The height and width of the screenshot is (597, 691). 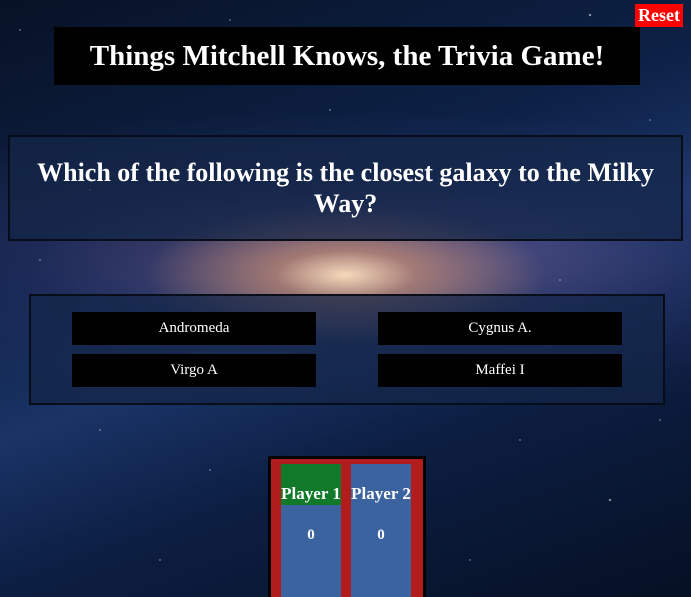 I want to click on player-1-score: 0, so click(x=311, y=535).